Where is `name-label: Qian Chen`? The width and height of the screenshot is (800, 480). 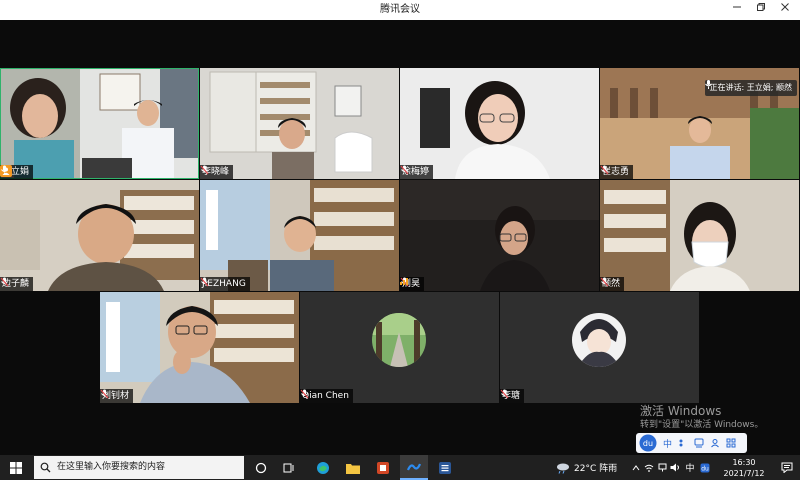
name-label: Qian Chen is located at coordinates (326, 396).